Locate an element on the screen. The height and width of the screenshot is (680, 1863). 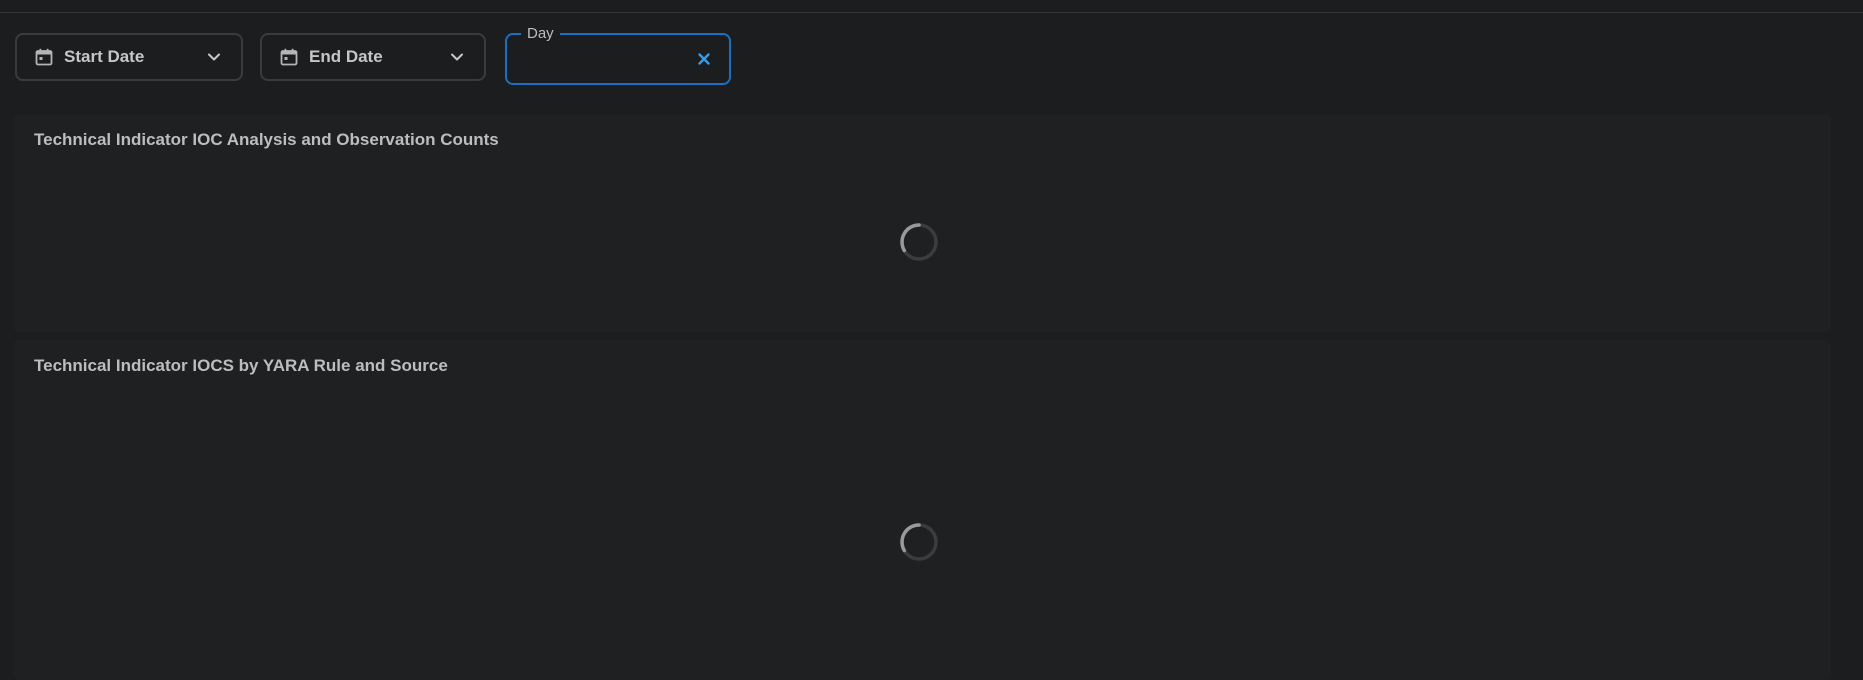
start-date-label: Start Date is located at coordinates (104, 56).